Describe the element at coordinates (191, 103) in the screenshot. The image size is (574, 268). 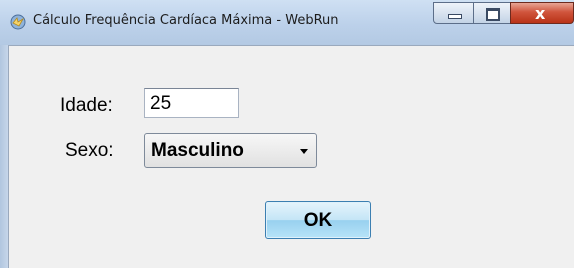
I see `age-input: 25` at that location.